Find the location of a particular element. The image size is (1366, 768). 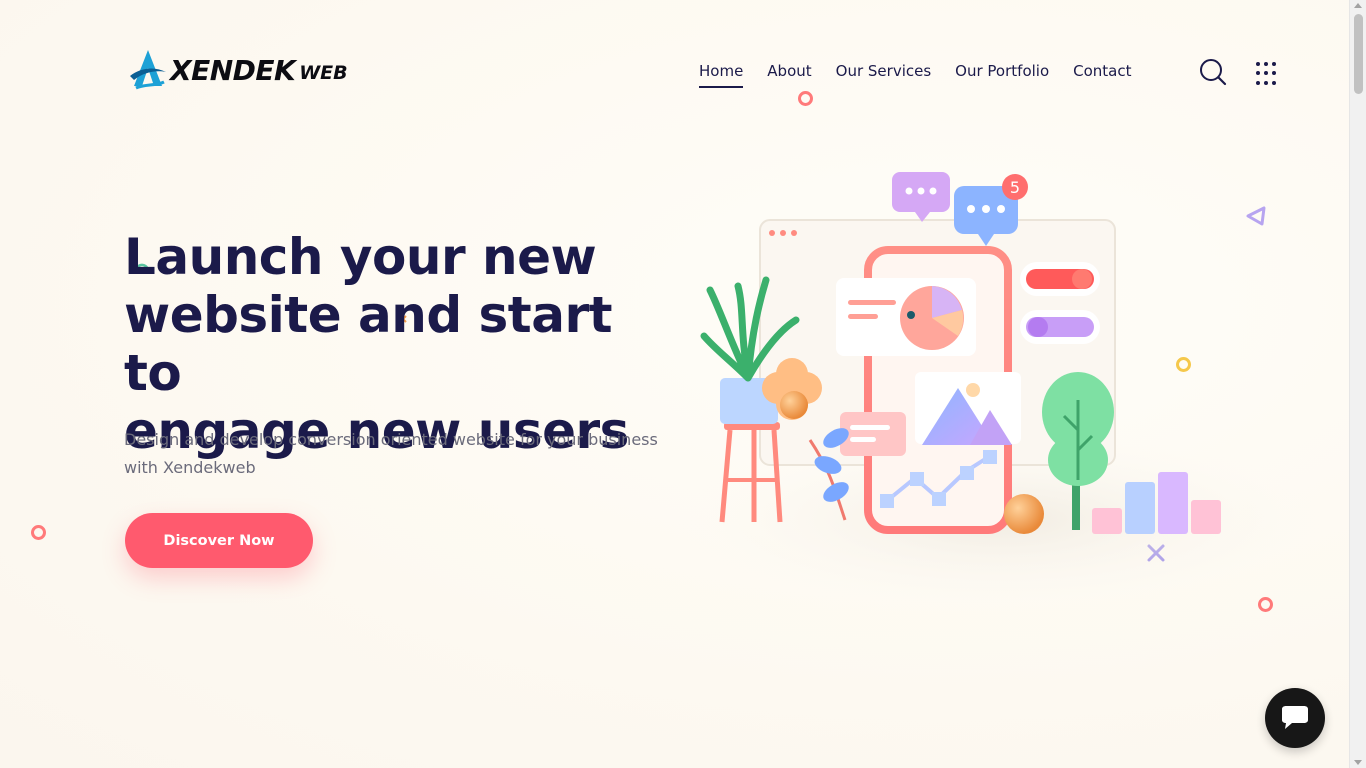

brand-suffix: WEB is located at coordinates (323, 73).